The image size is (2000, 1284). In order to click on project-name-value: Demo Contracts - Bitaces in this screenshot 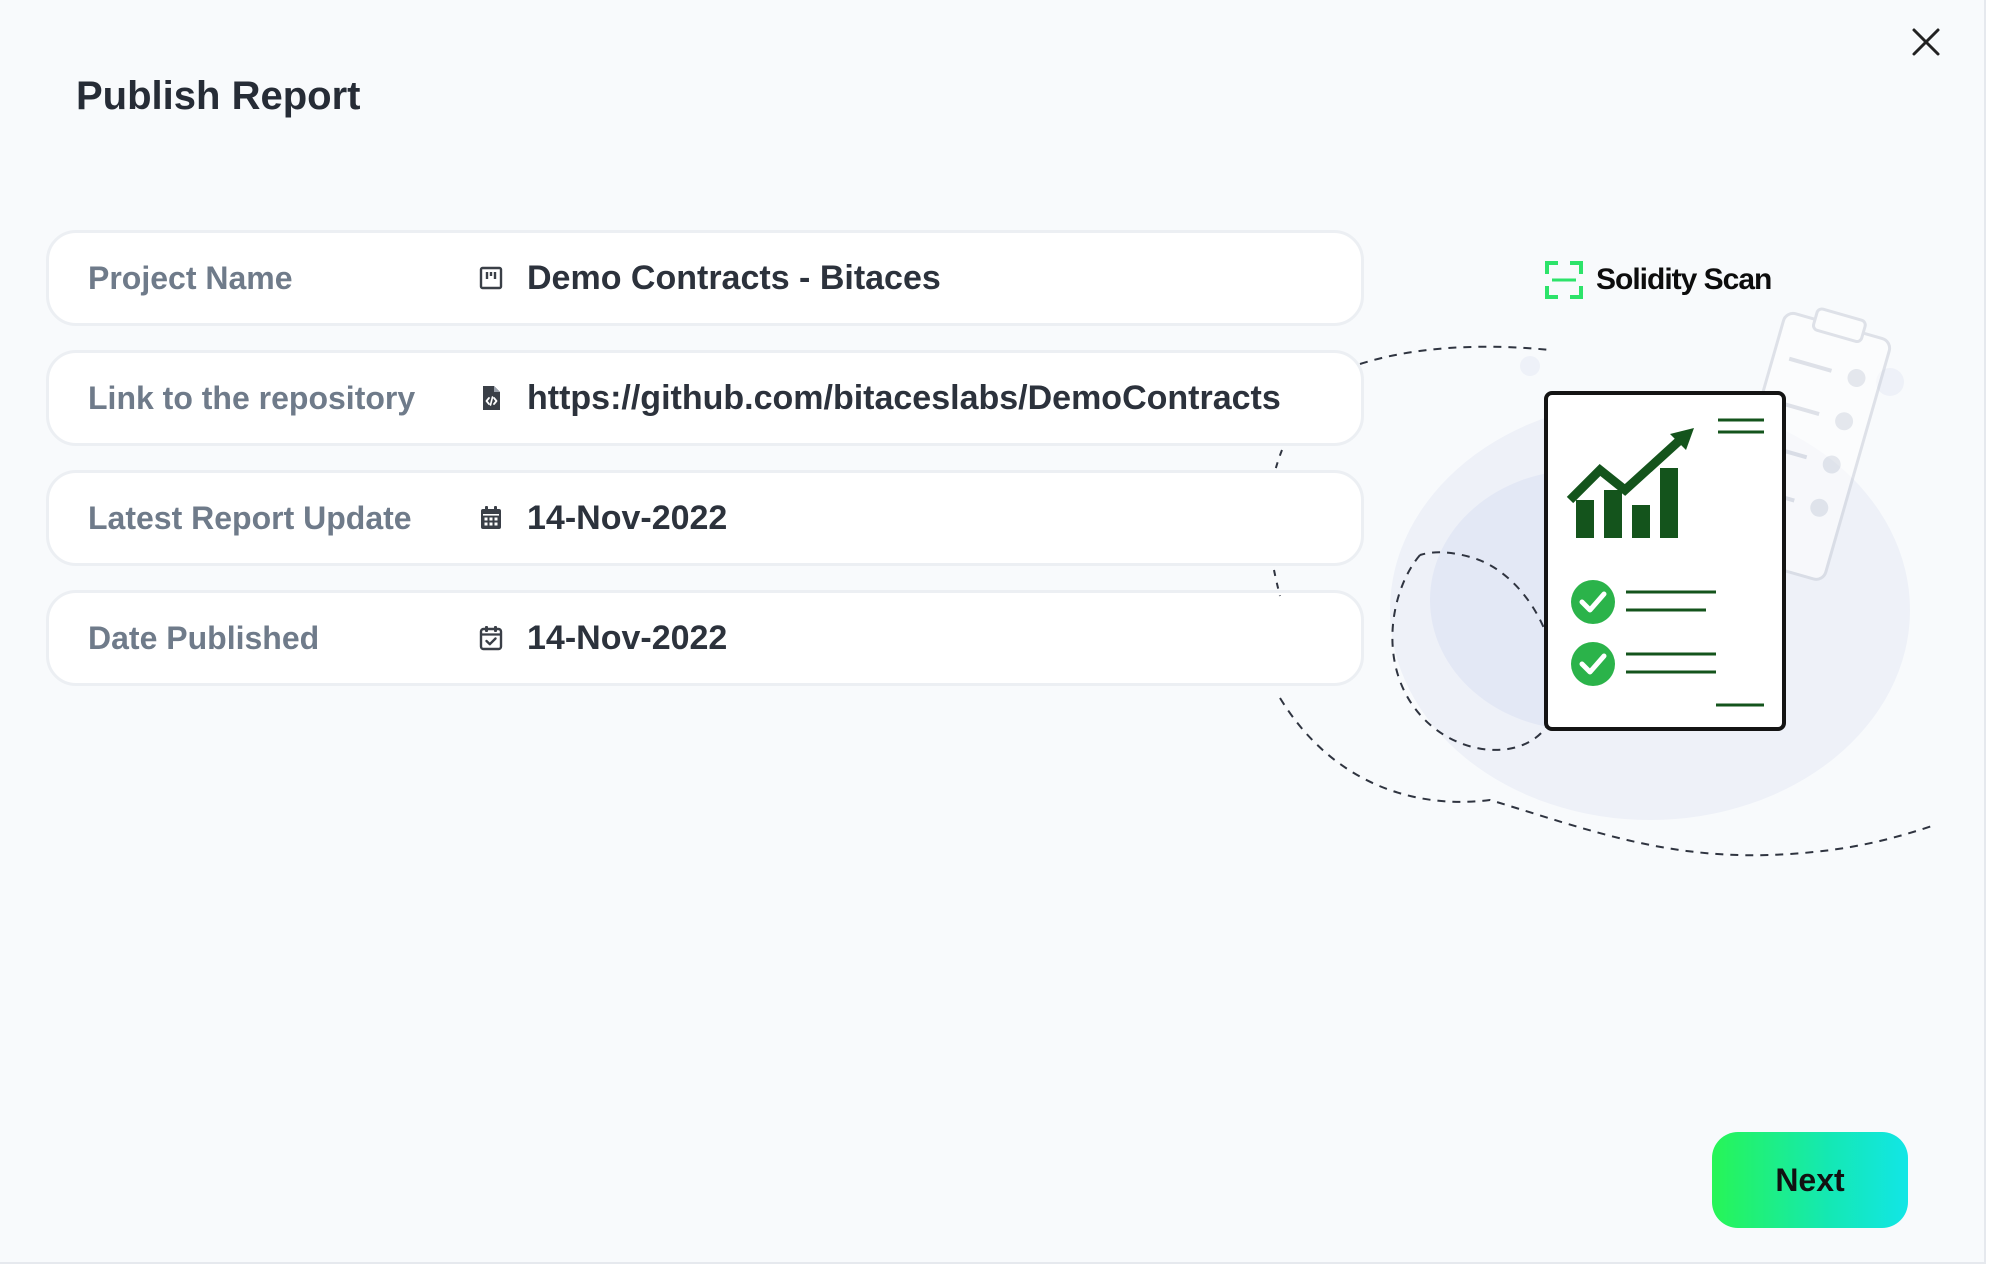, I will do `click(734, 278)`.